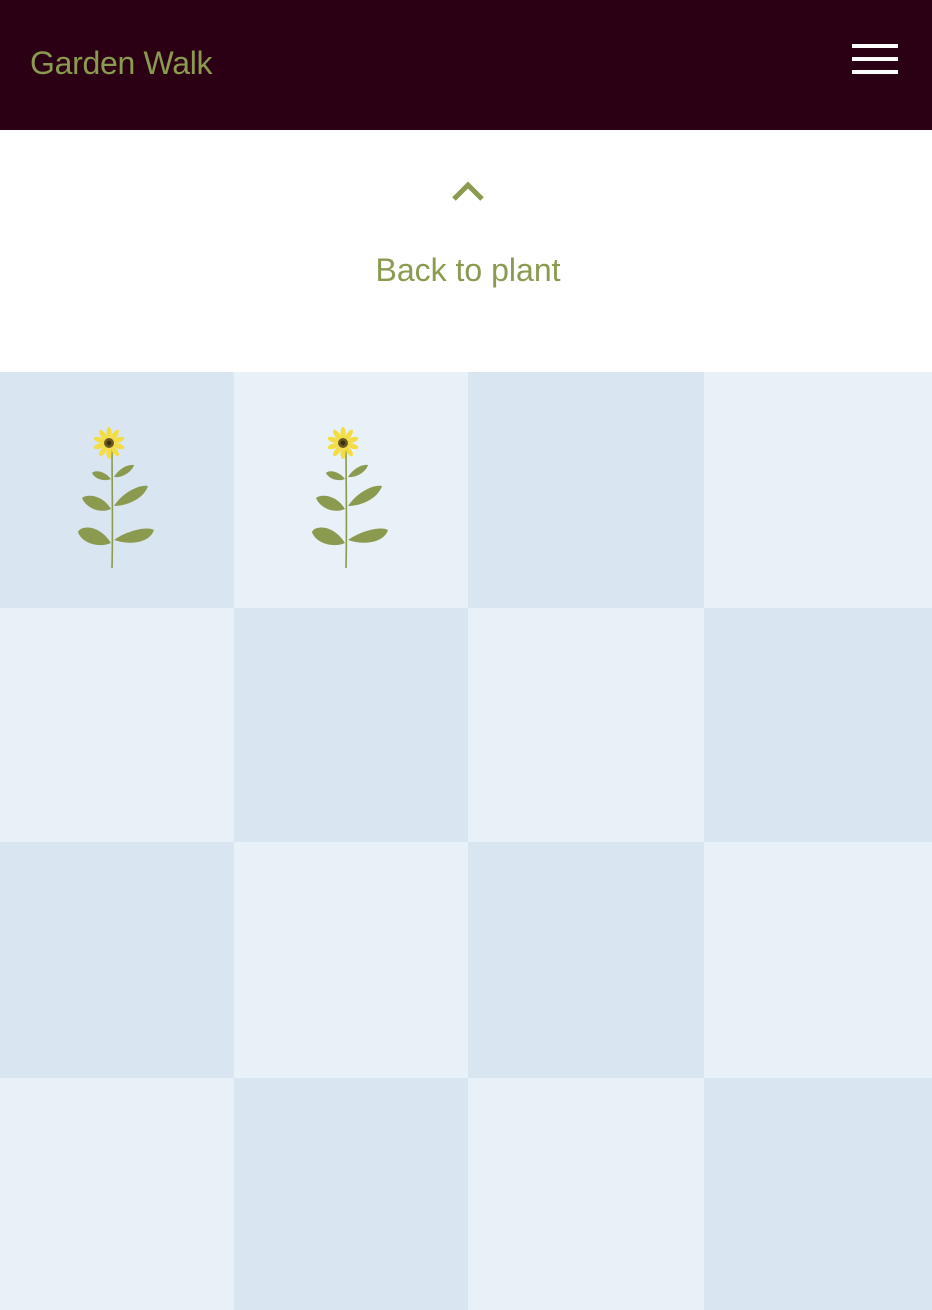 This screenshot has width=932, height=1310. Describe the element at coordinates (351, 960) in the screenshot. I see `garden-cell-r3-c2` at that location.